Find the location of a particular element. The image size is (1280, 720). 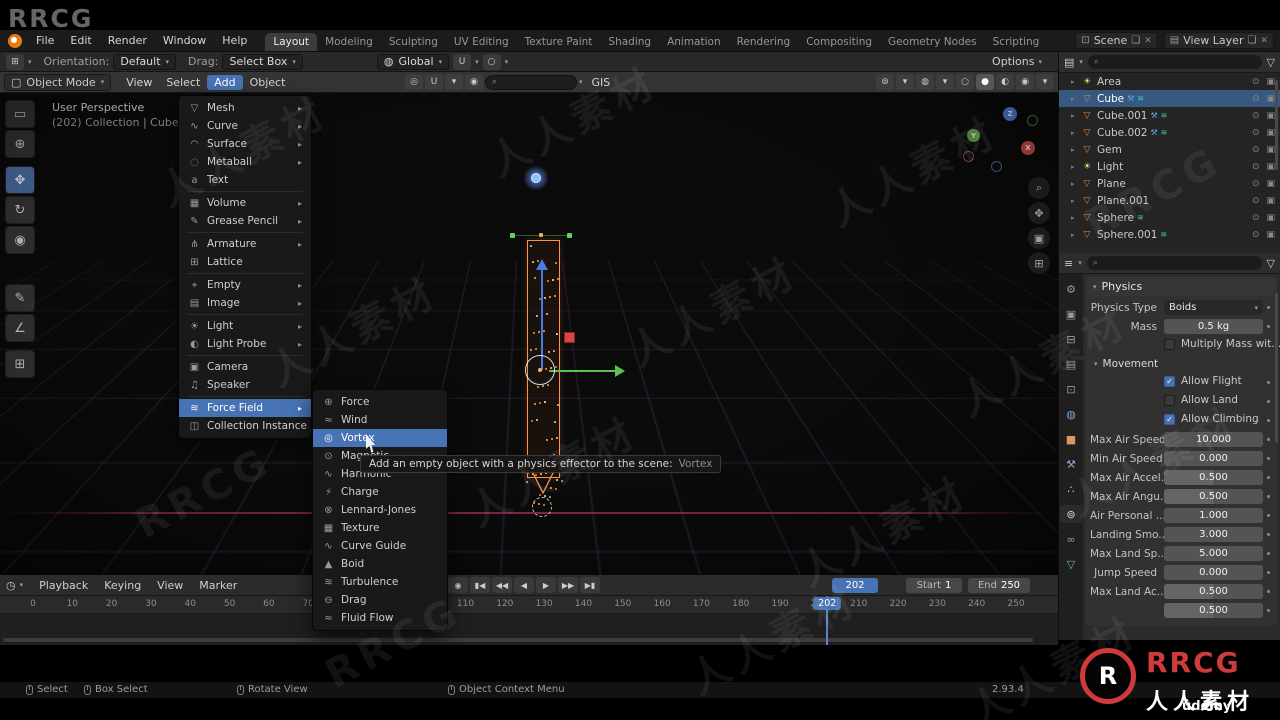

gizmo-y-axis: Y is located at coordinates (973, 135).